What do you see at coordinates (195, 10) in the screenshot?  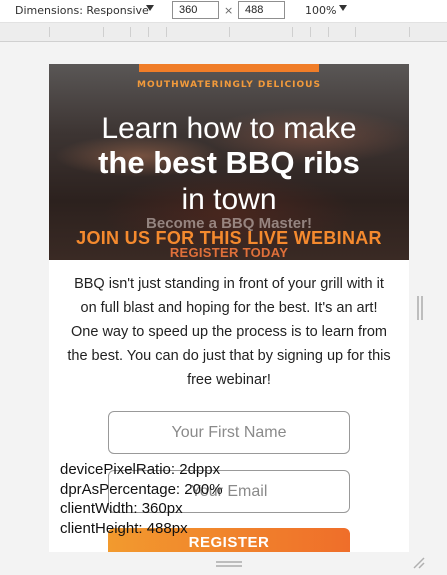 I see `viewport-width-input` at bounding box center [195, 10].